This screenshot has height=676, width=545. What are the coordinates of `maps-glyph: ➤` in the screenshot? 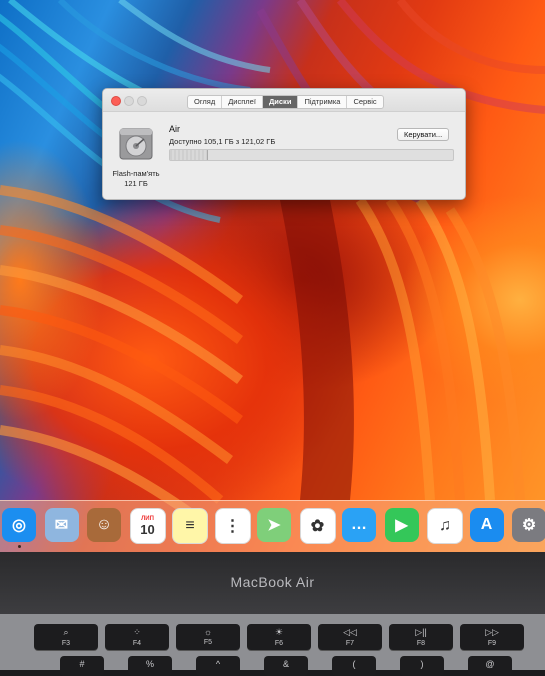 It's located at (274, 525).